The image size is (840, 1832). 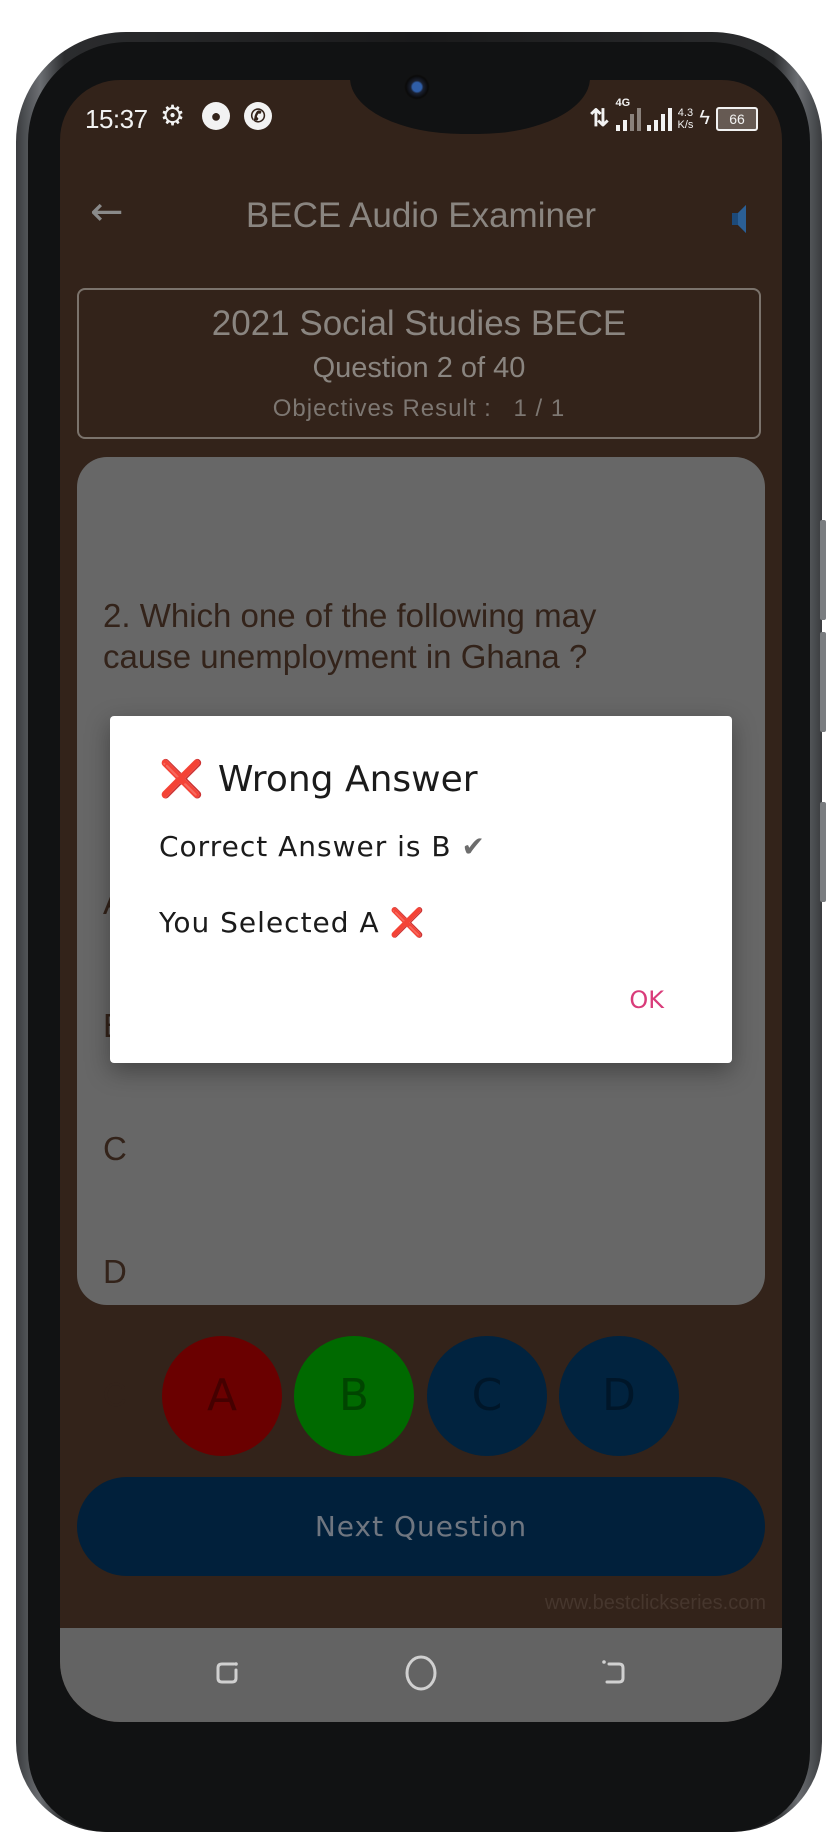 I want to click on status-time: 15:37, so click(x=116, y=119).